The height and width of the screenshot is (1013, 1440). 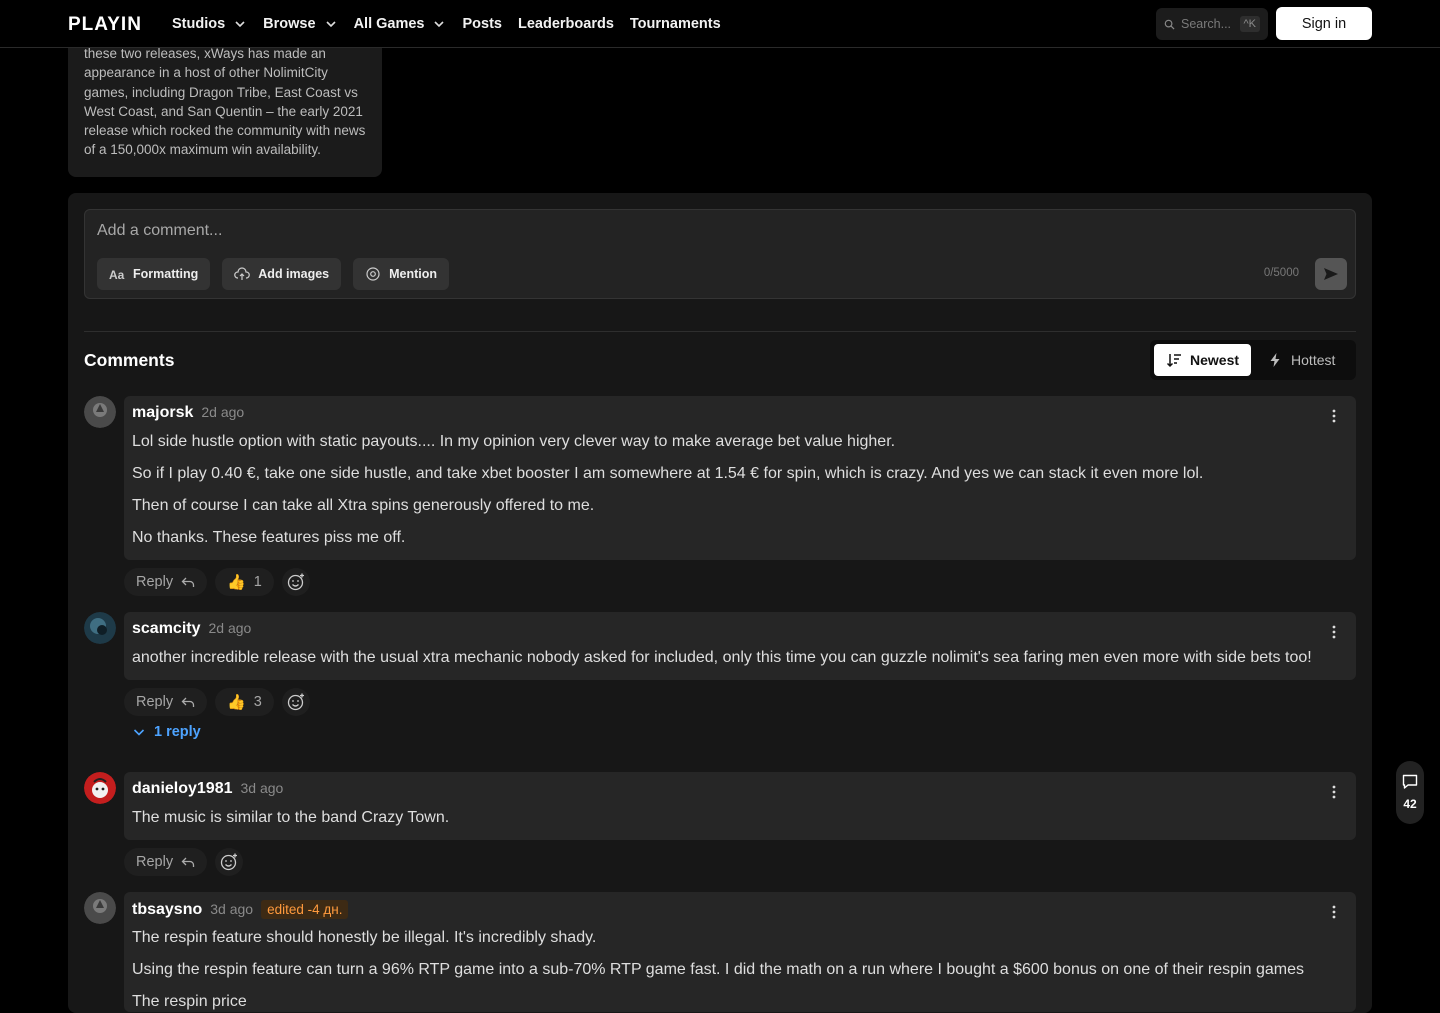 I want to click on send-icon, so click(x=1331, y=274).